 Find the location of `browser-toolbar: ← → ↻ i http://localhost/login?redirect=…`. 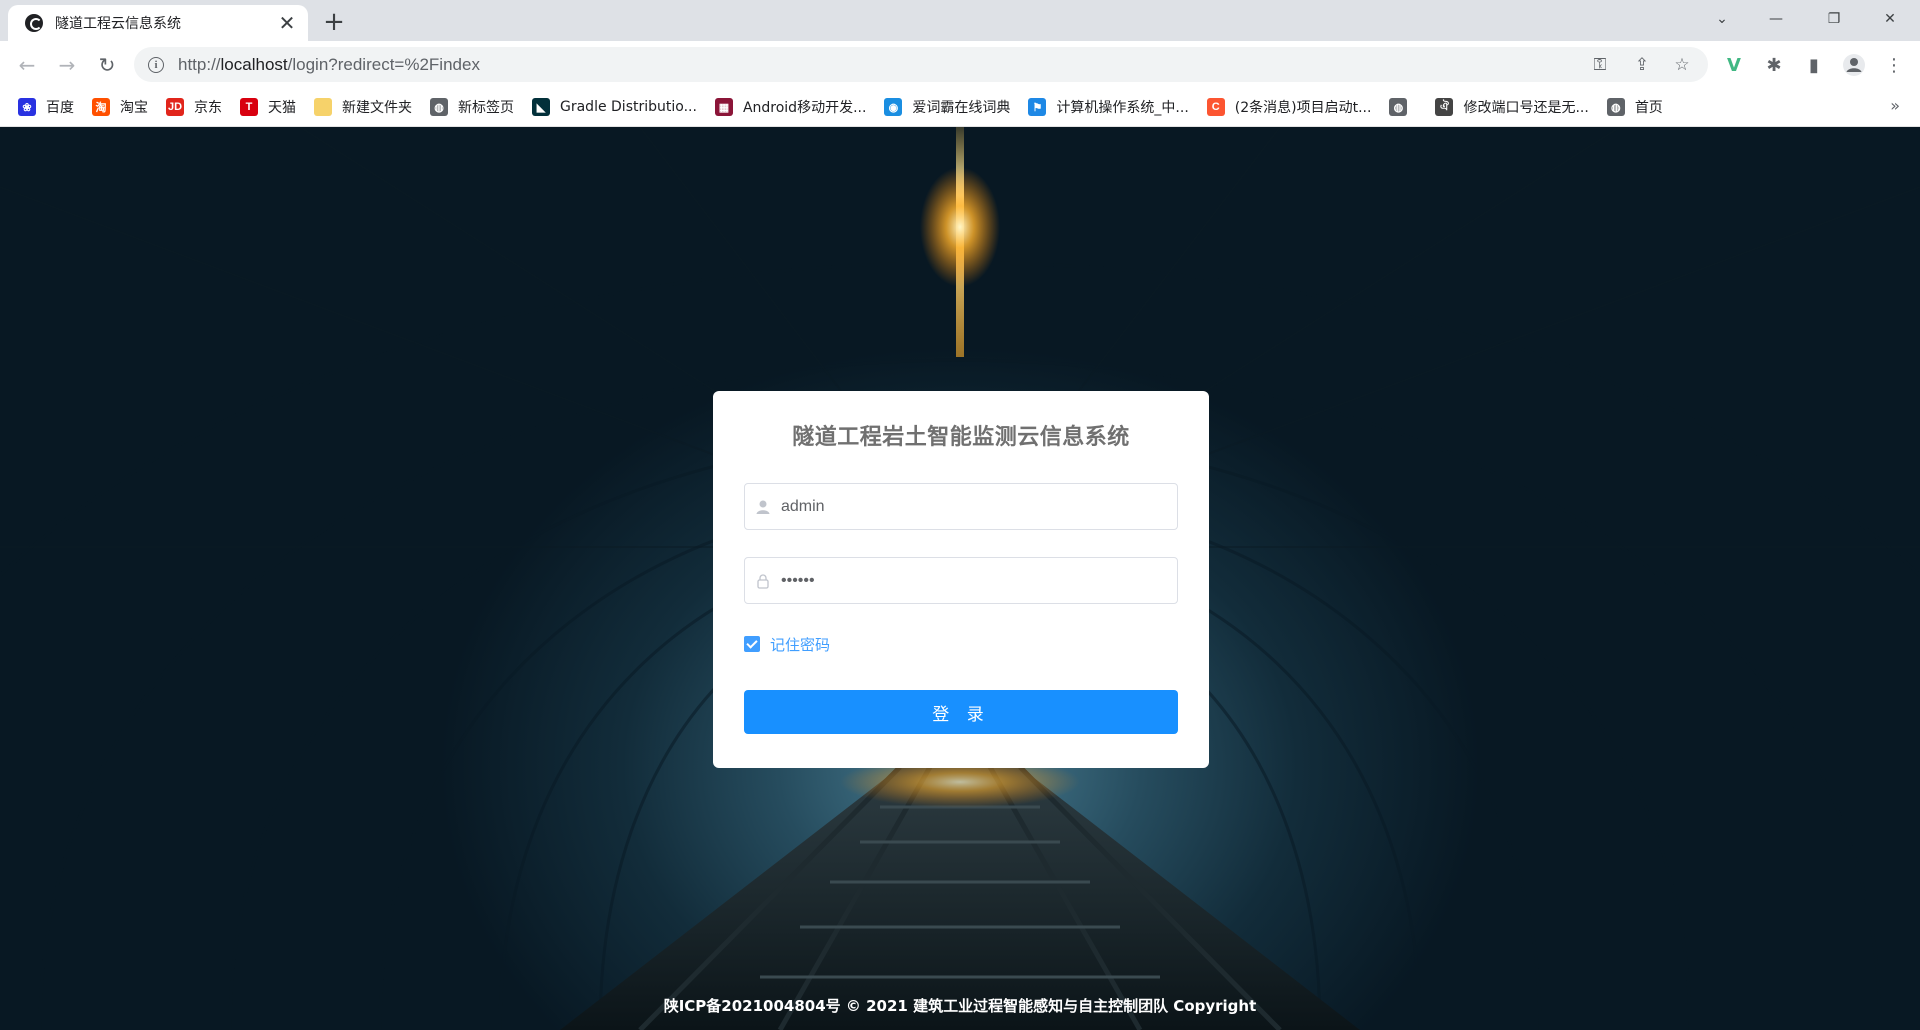

browser-toolbar: ← → ↻ i http://localhost/login?redirect=… is located at coordinates (960, 64).